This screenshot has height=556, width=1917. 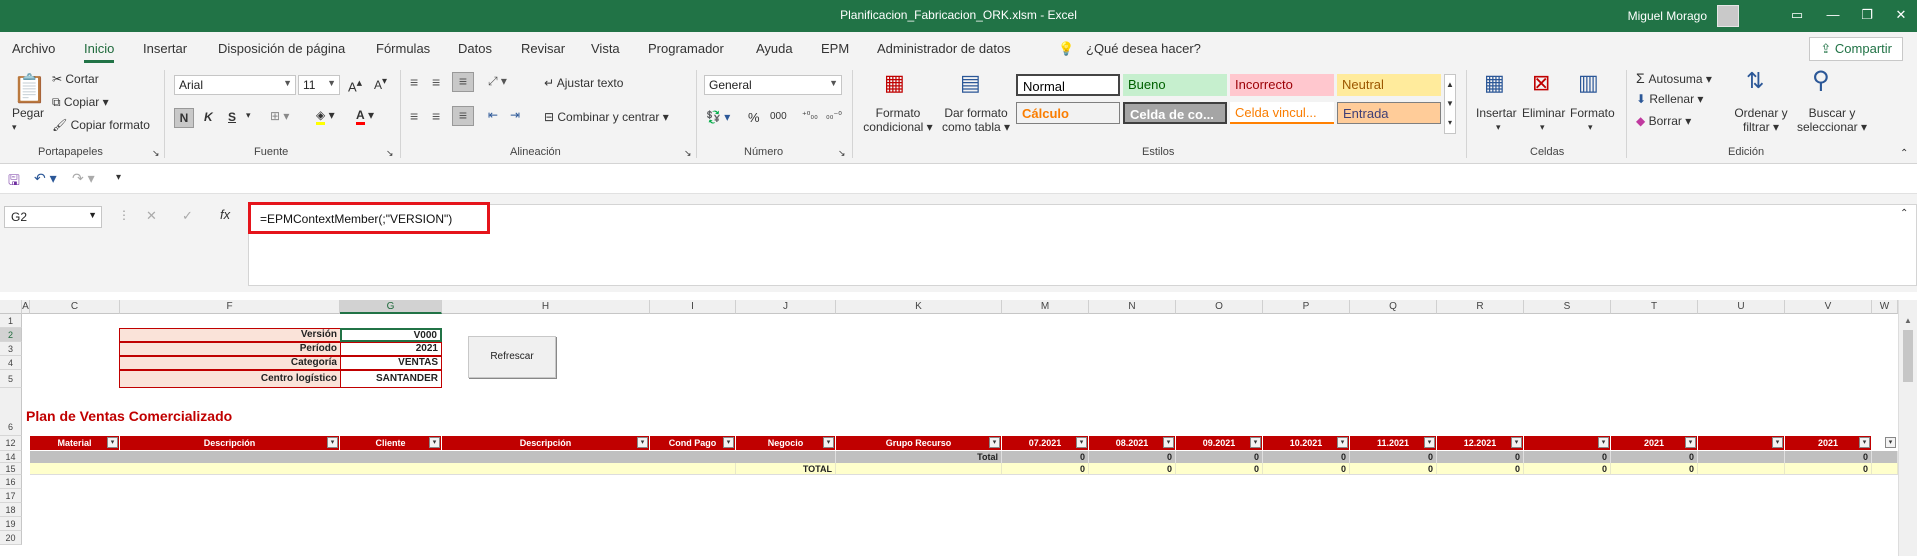 What do you see at coordinates (1654, 443) in the screenshot?
I see `table-header-2021-t: 2021 ▾` at bounding box center [1654, 443].